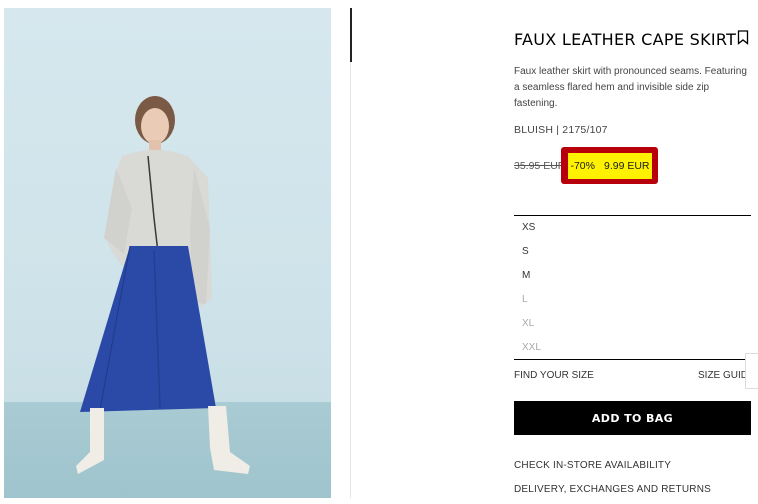  Describe the element at coordinates (632, 418) in the screenshot. I see `add-to-bag-button: ADD TO BAG` at that location.